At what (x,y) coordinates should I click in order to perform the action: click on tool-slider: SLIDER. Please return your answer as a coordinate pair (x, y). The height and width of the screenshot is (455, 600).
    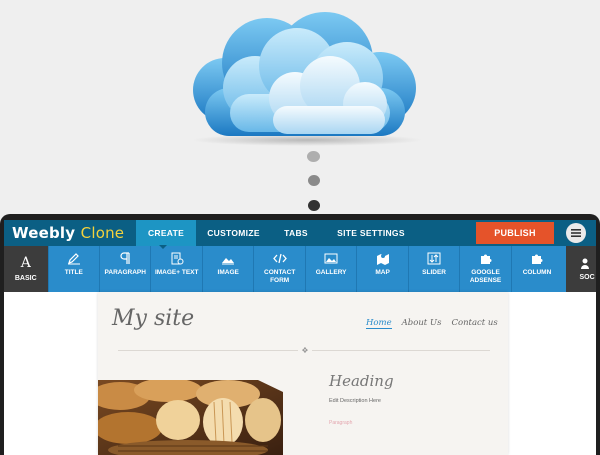
    Looking at the image, I should click on (433, 269).